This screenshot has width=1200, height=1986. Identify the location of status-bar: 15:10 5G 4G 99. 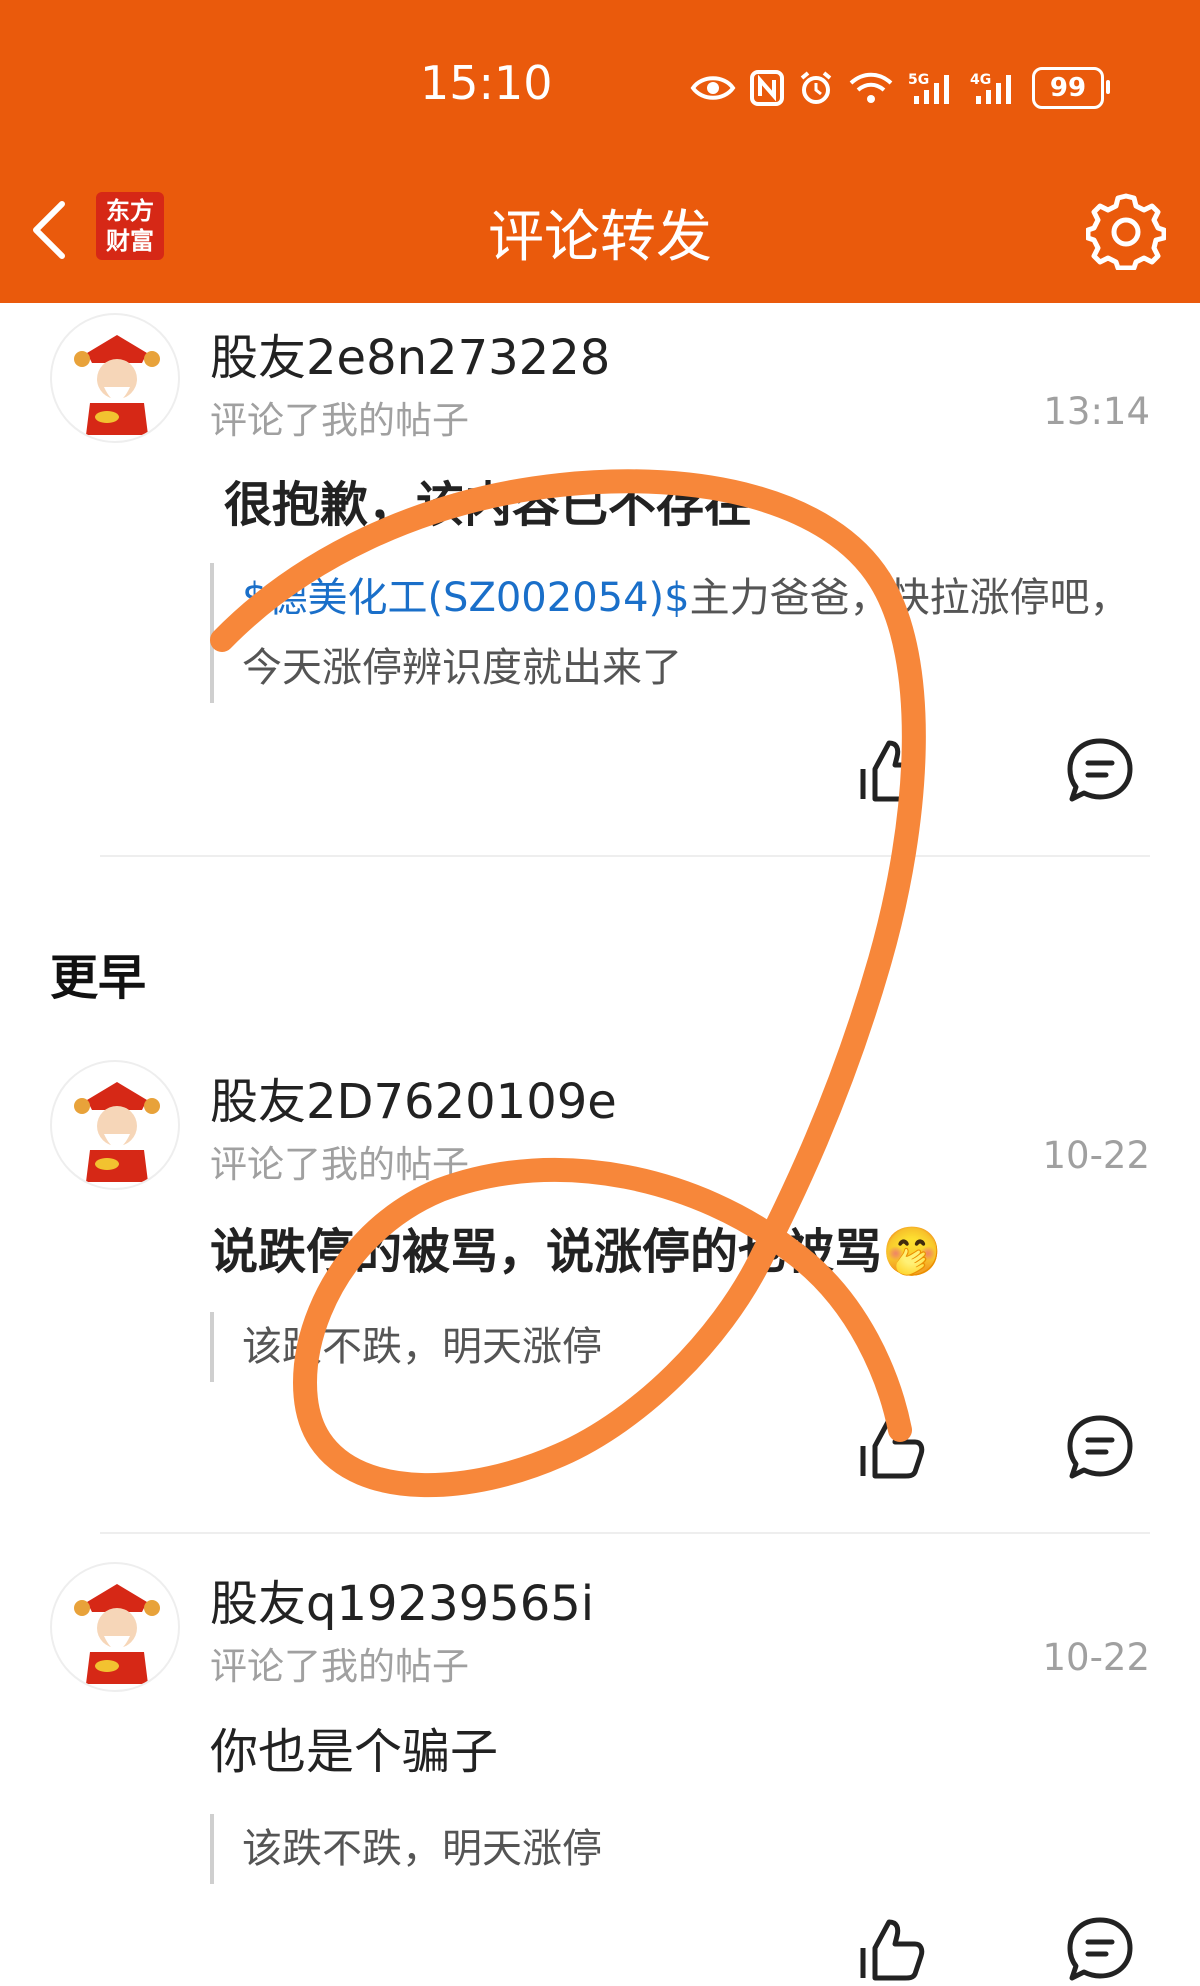
(600, 90).